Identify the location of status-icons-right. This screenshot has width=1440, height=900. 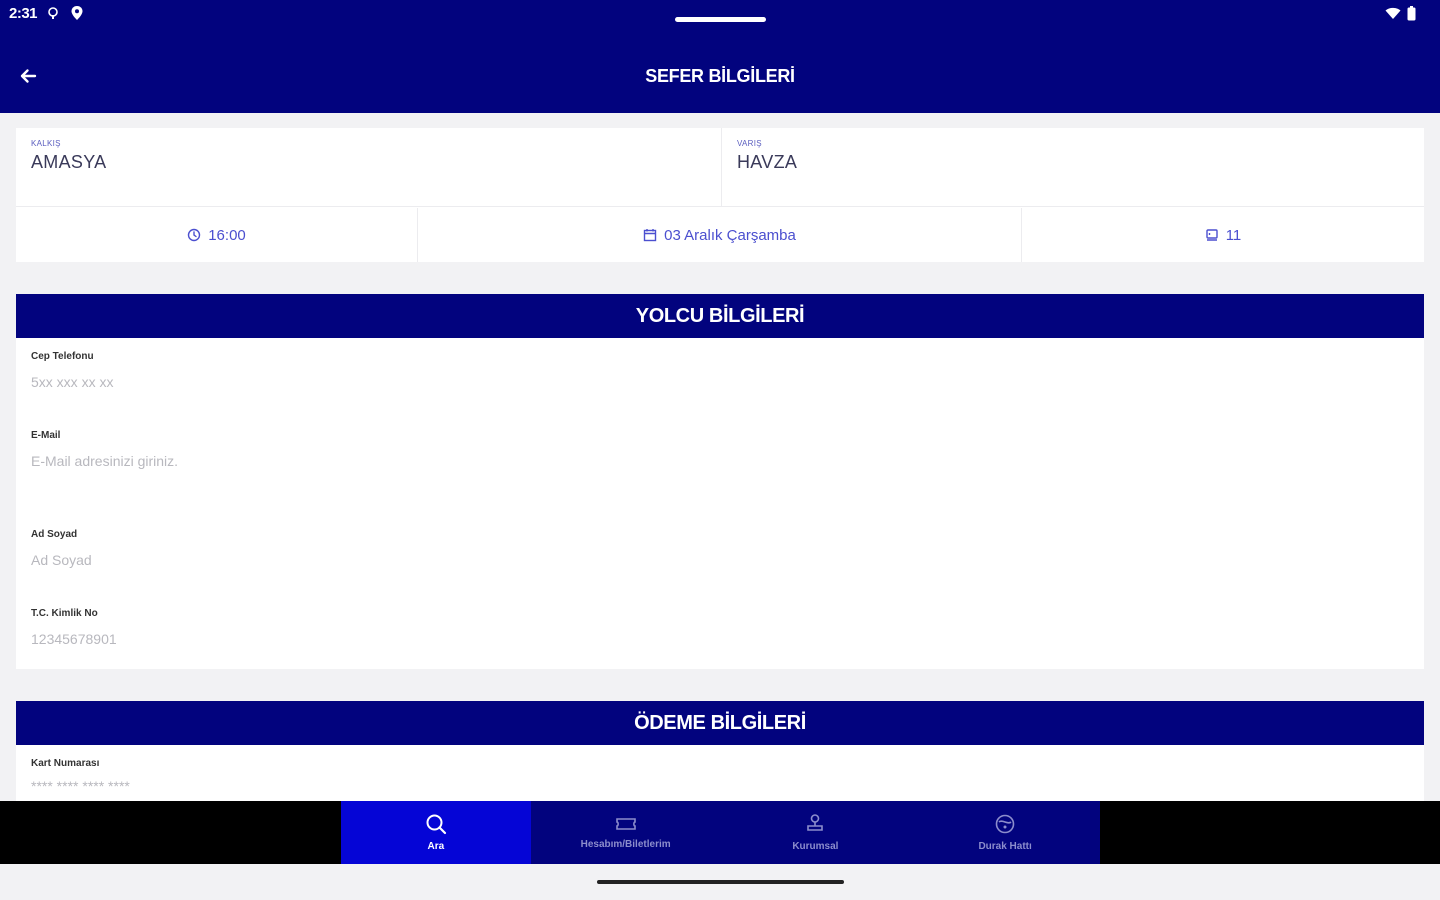
(1400, 13).